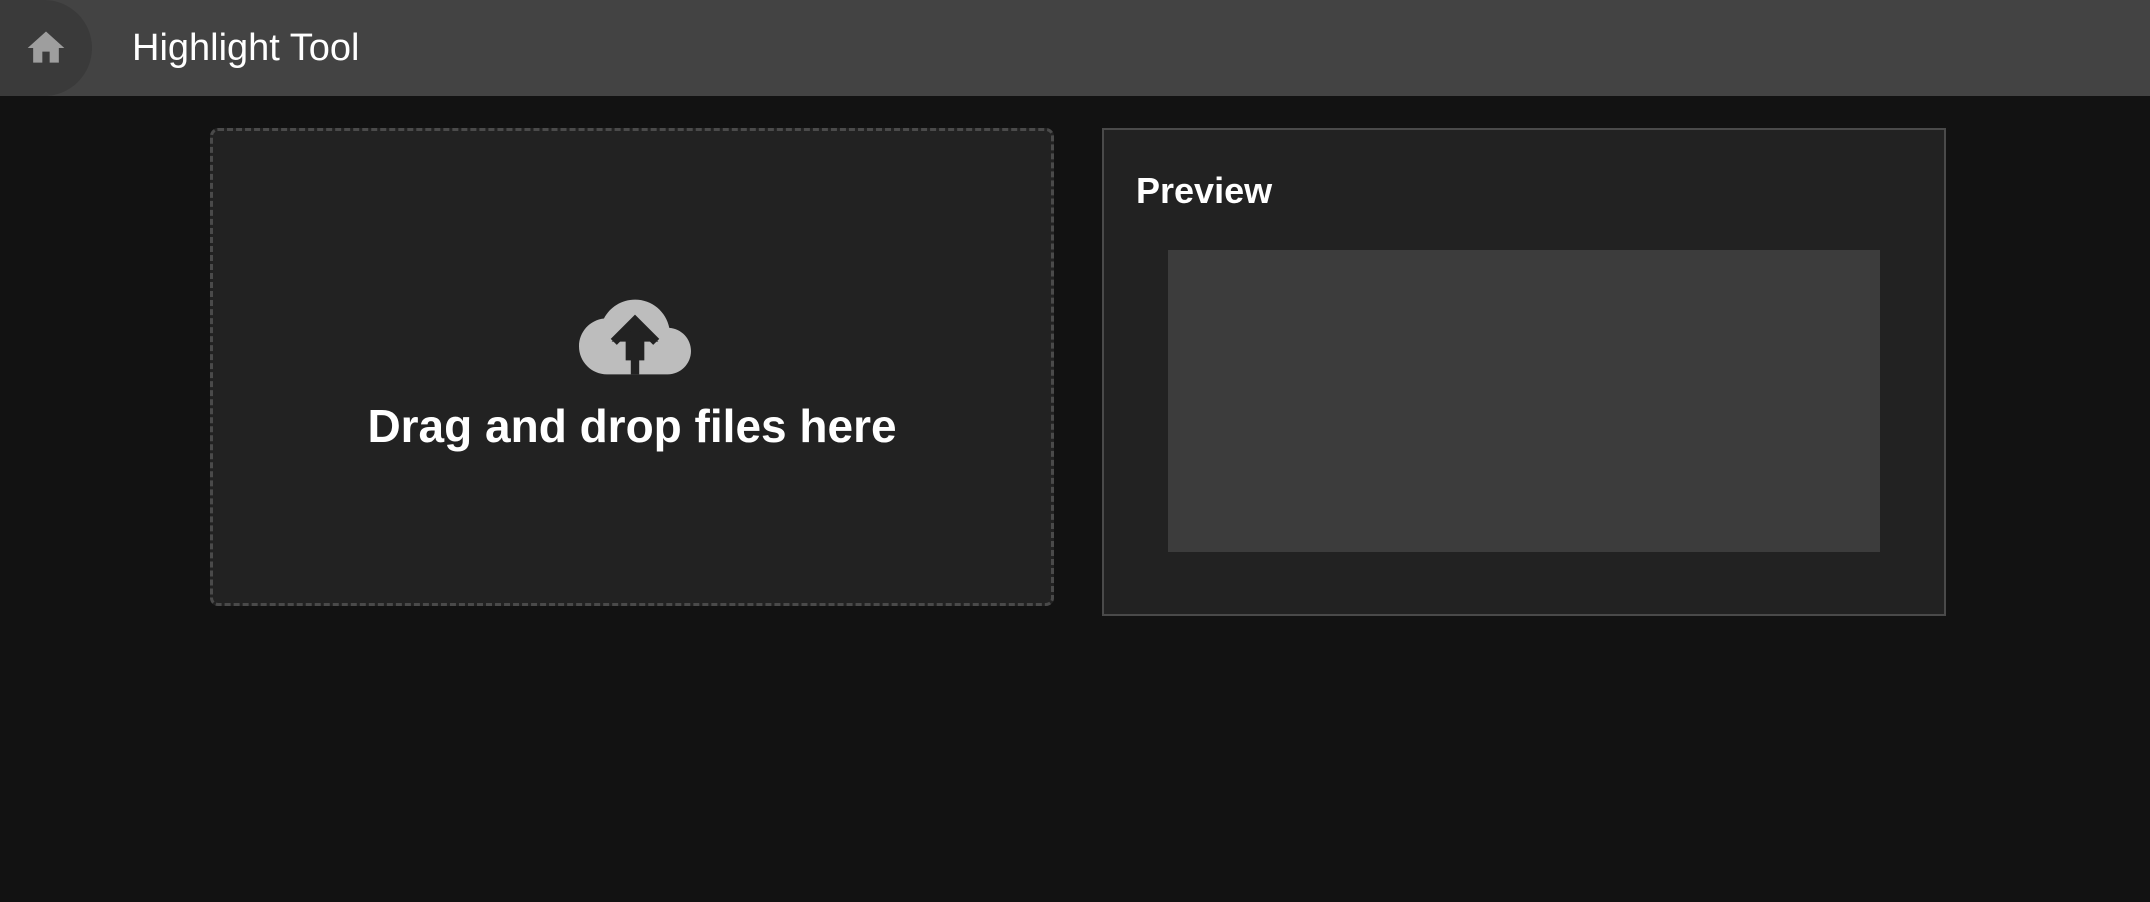 This screenshot has width=2150, height=902. Describe the element at coordinates (635, 337) in the screenshot. I see `cloud-upload-icon` at that location.